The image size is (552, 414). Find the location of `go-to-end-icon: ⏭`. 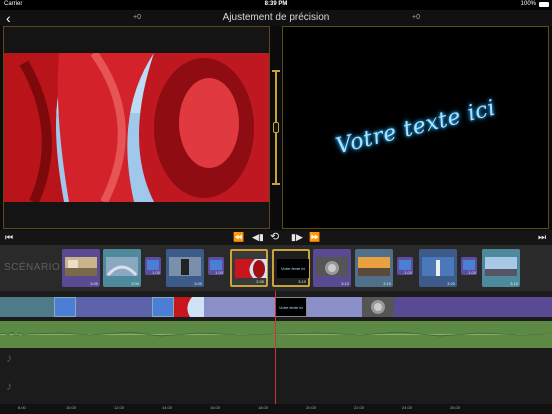

go-to-end-icon: ⏭ is located at coordinates (542, 237).